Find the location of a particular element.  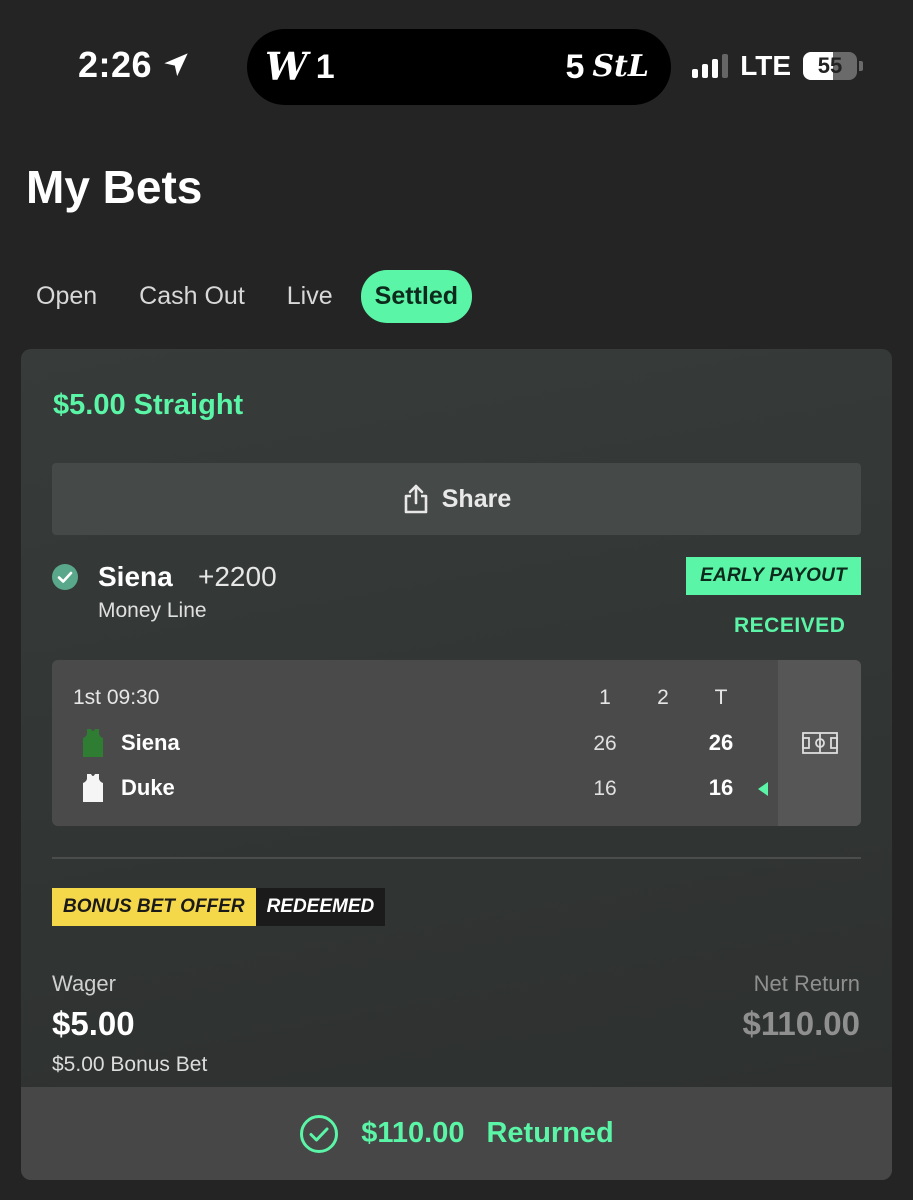

period-1-score: 16 is located at coordinates (605, 788).